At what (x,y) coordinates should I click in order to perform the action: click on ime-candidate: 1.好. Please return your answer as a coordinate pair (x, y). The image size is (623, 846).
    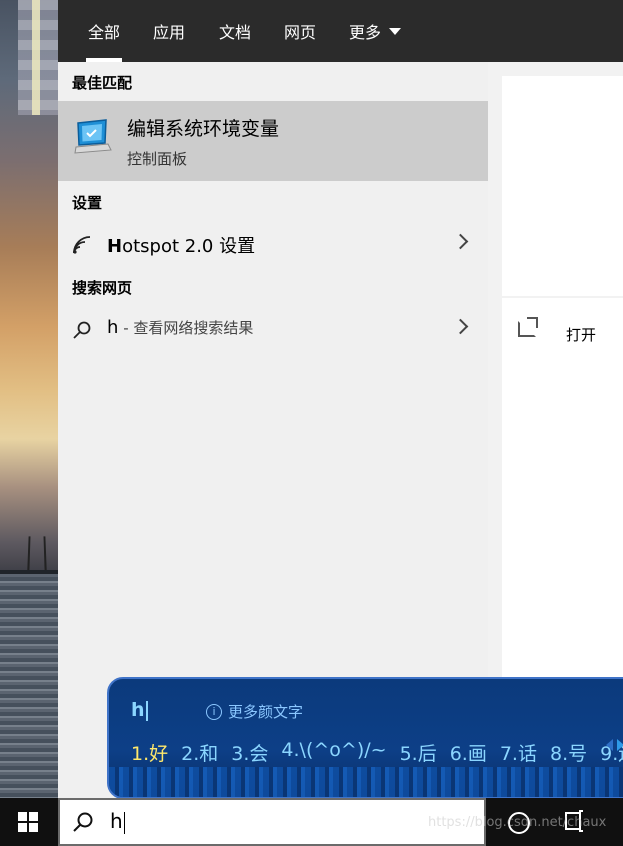
    Looking at the image, I should click on (149, 752).